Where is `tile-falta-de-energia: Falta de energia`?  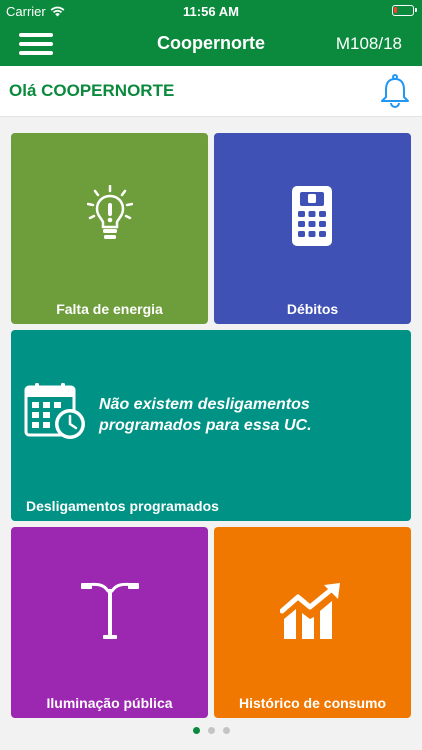 tile-falta-de-energia: Falta de energia is located at coordinates (109, 228).